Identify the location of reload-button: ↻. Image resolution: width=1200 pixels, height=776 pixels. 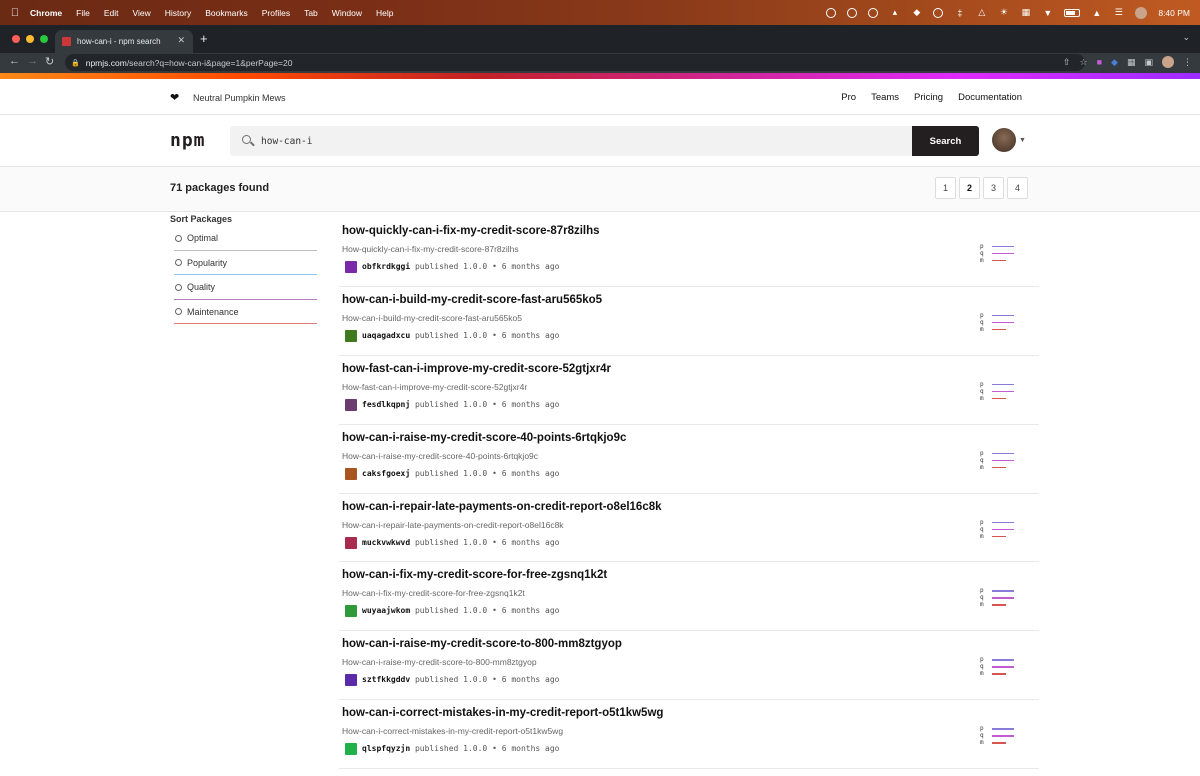
(49, 61).